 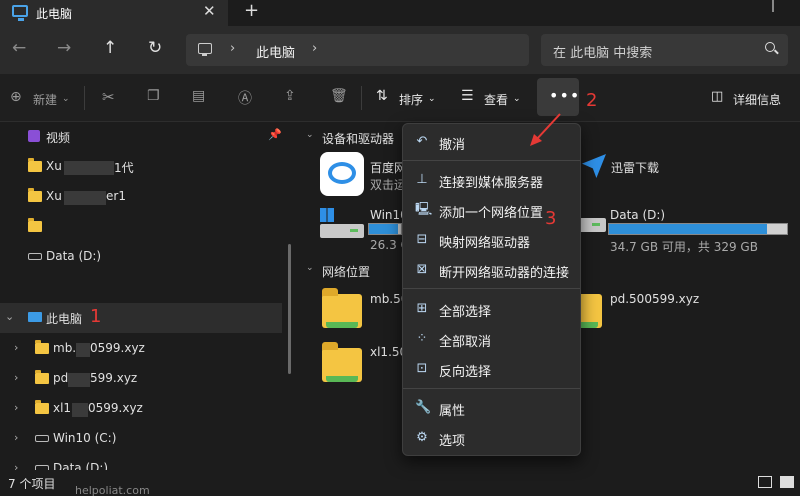 What do you see at coordinates (141, 462) in the screenshot?
I see `sidebar-item-d-drive: › Data (D:)` at bounding box center [141, 462].